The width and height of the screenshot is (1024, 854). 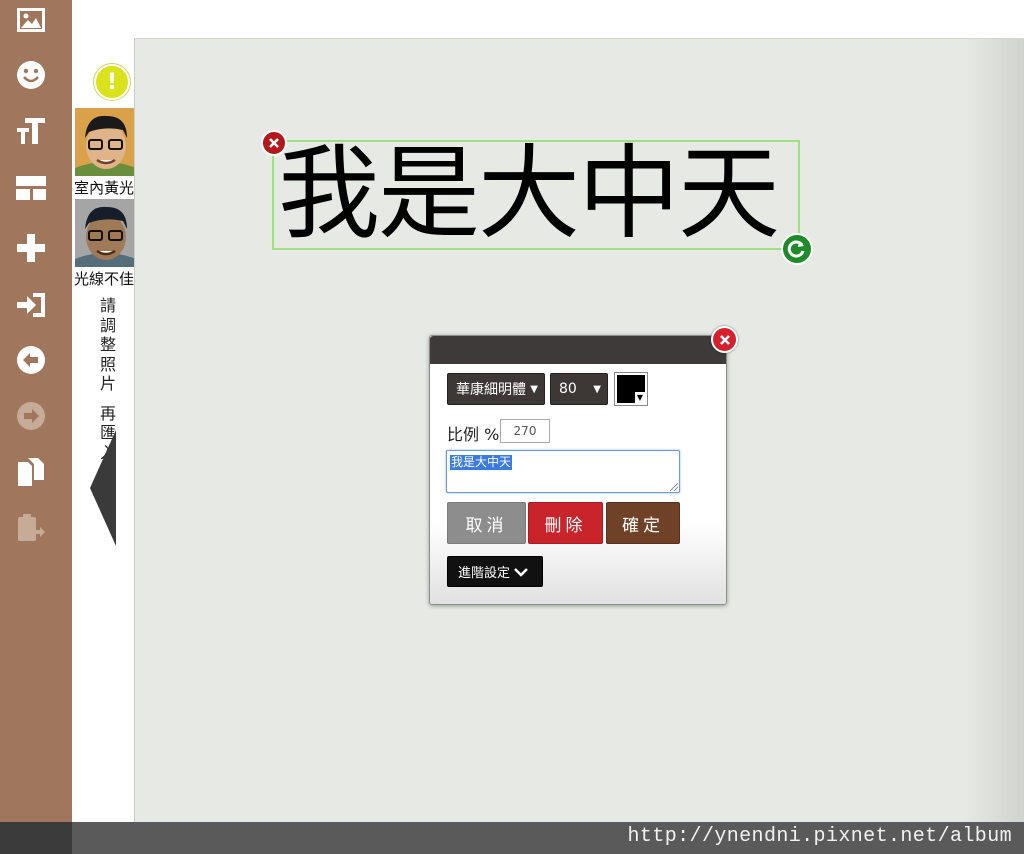 I want to click on footer-bar: http://ynendni.pixnet.net/album, so click(x=512, y=838).